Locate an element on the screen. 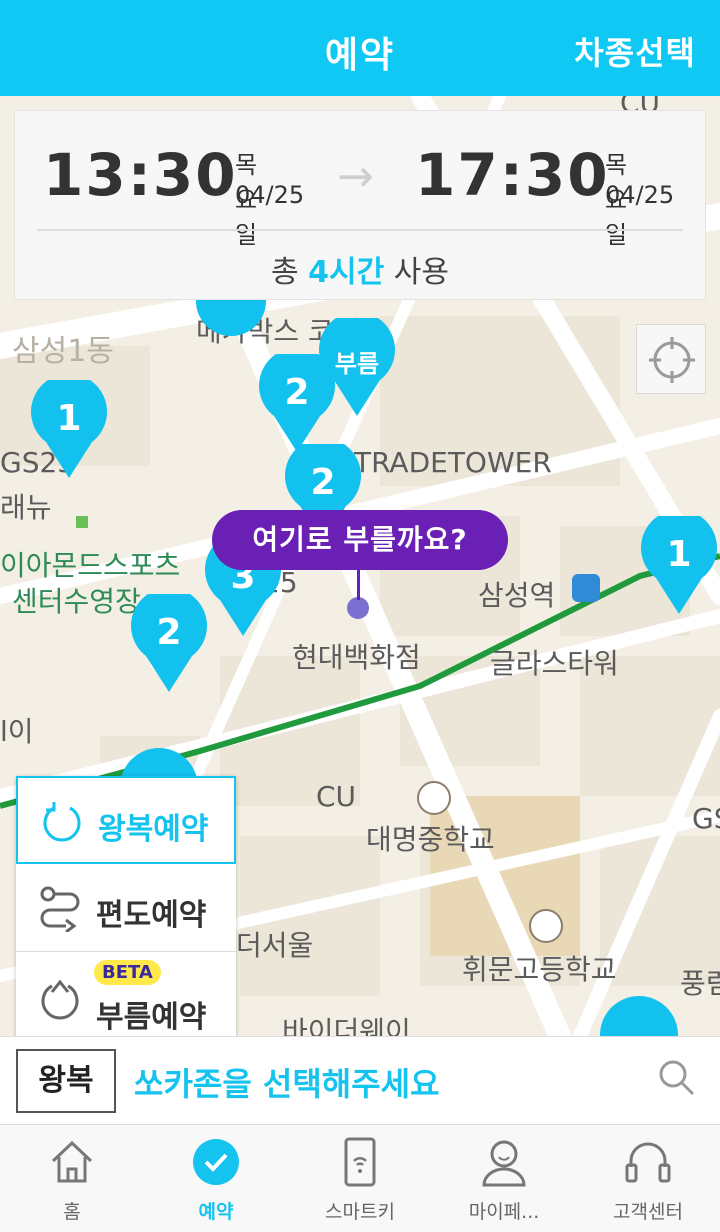  total-prefix: 총 is located at coordinates (285, 272).